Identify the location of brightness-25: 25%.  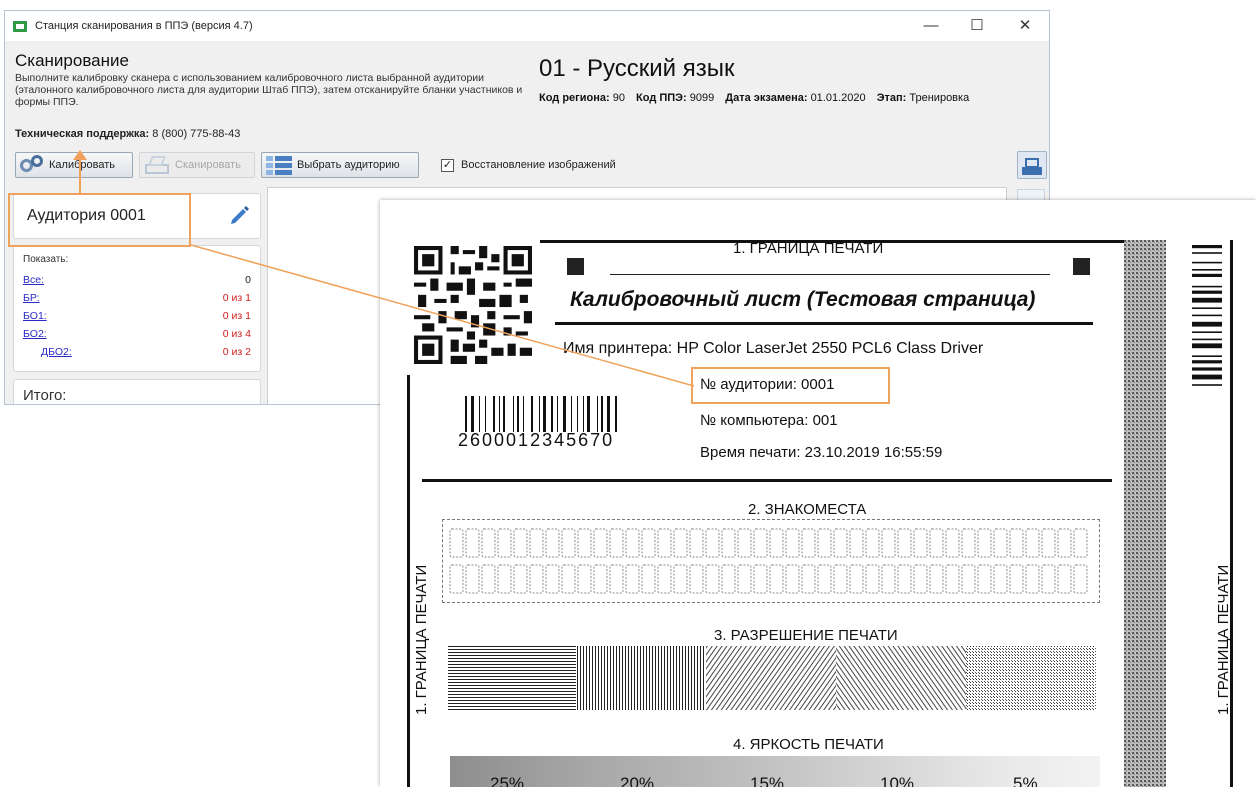
(507, 780).